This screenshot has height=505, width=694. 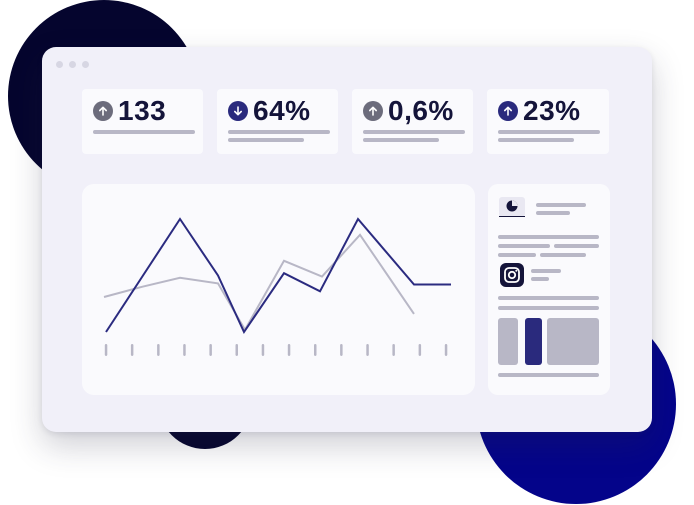 I want to click on stat-card-2: 64%, so click(x=277, y=121).